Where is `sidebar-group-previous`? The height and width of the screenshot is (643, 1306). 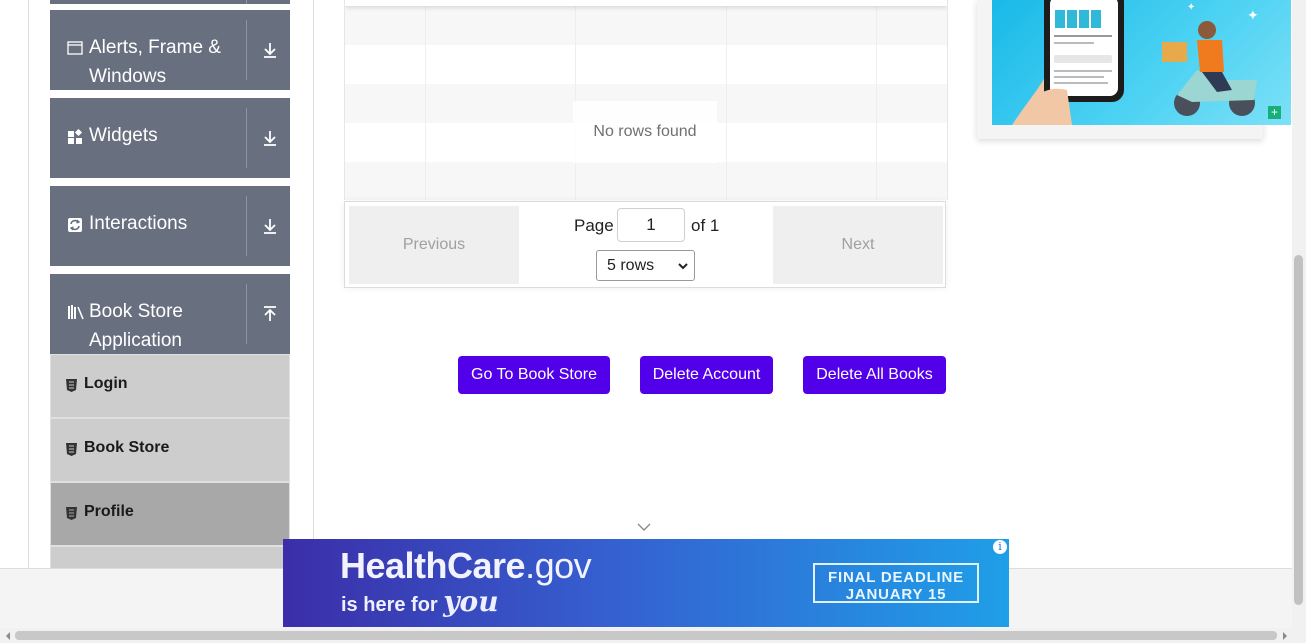
sidebar-group-previous is located at coordinates (170, 2).